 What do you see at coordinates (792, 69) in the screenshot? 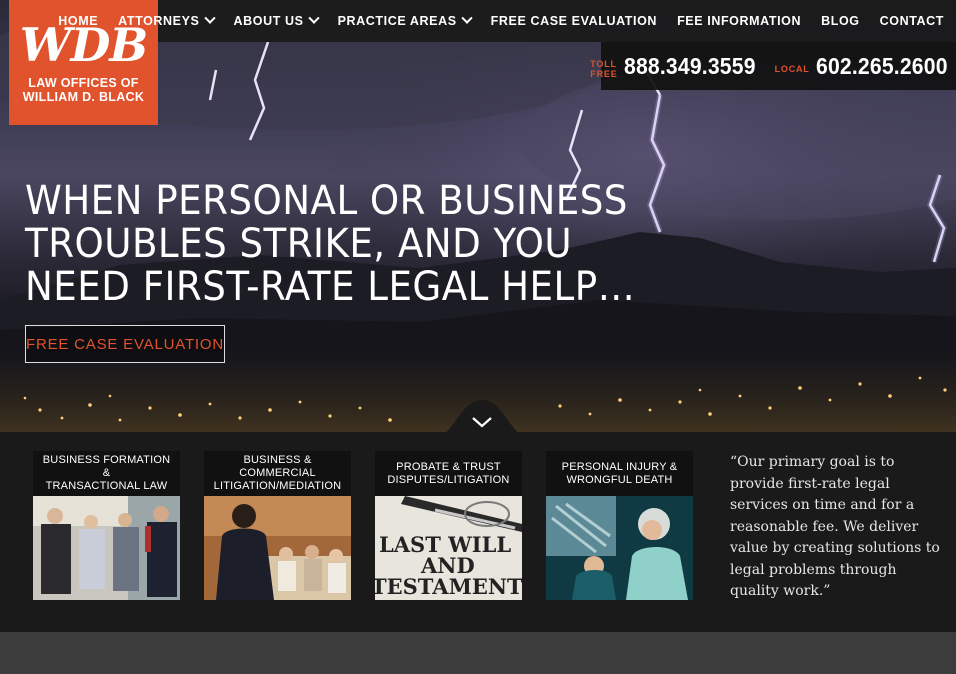
I see `local-label: LOCAL` at bounding box center [792, 69].